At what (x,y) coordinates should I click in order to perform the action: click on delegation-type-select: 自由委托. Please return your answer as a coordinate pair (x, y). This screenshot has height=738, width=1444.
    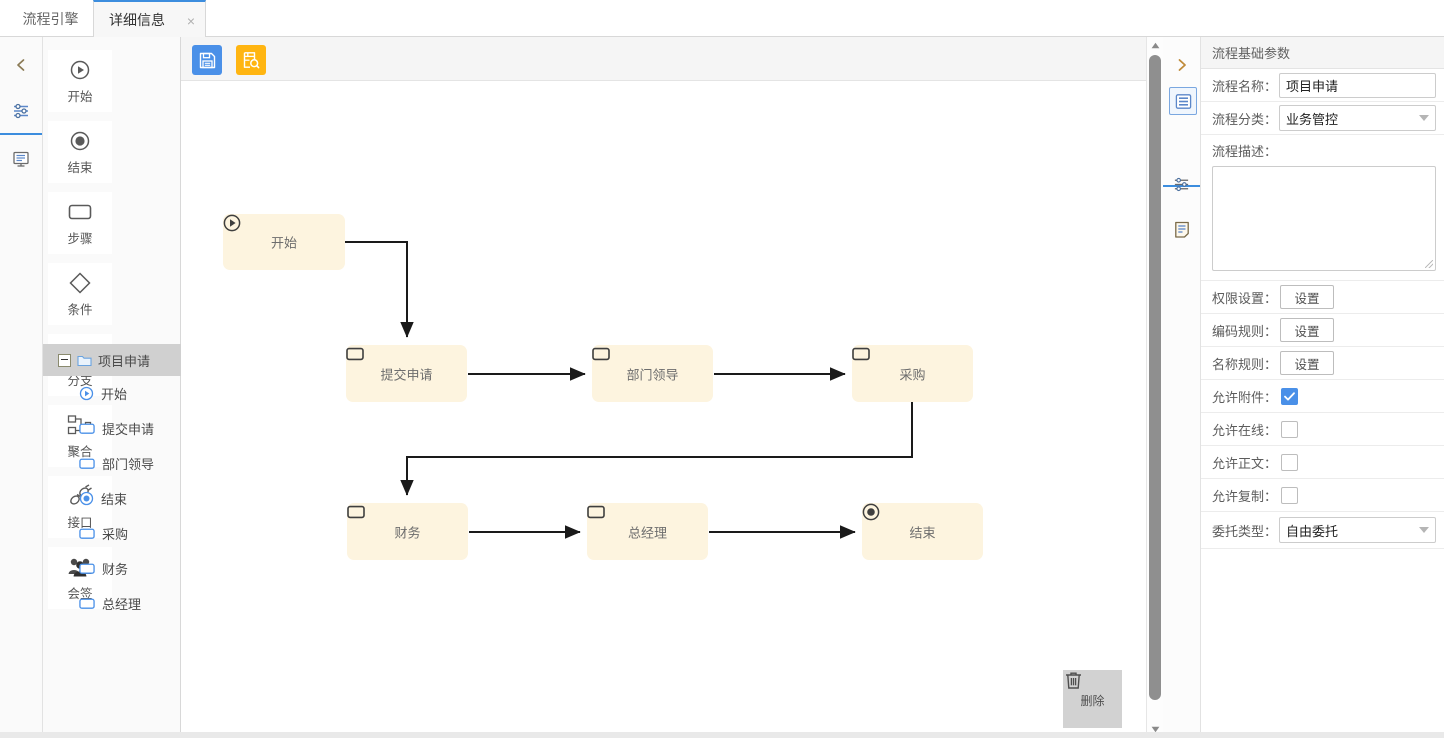
    Looking at the image, I should click on (1357, 530).